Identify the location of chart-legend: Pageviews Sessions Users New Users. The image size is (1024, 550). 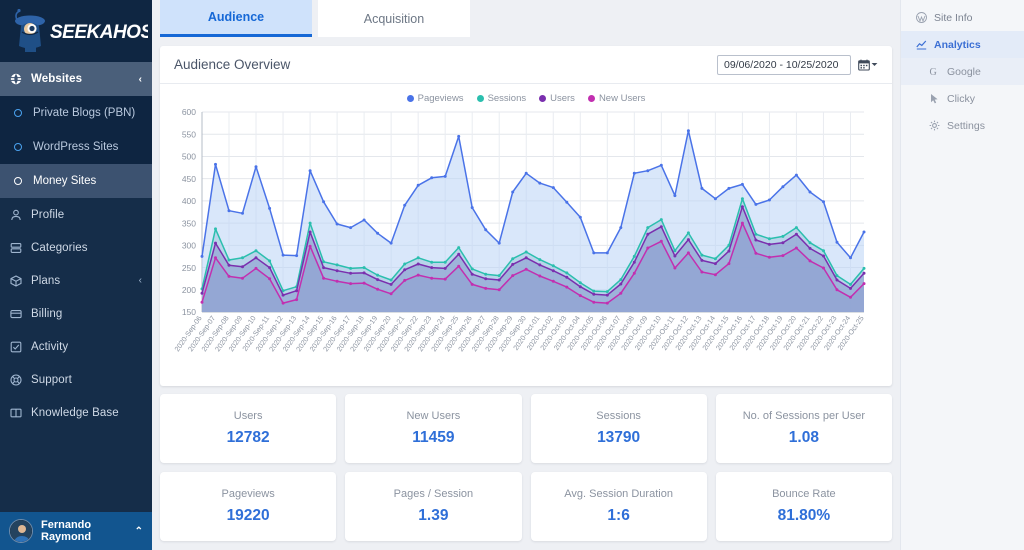
(526, 95).